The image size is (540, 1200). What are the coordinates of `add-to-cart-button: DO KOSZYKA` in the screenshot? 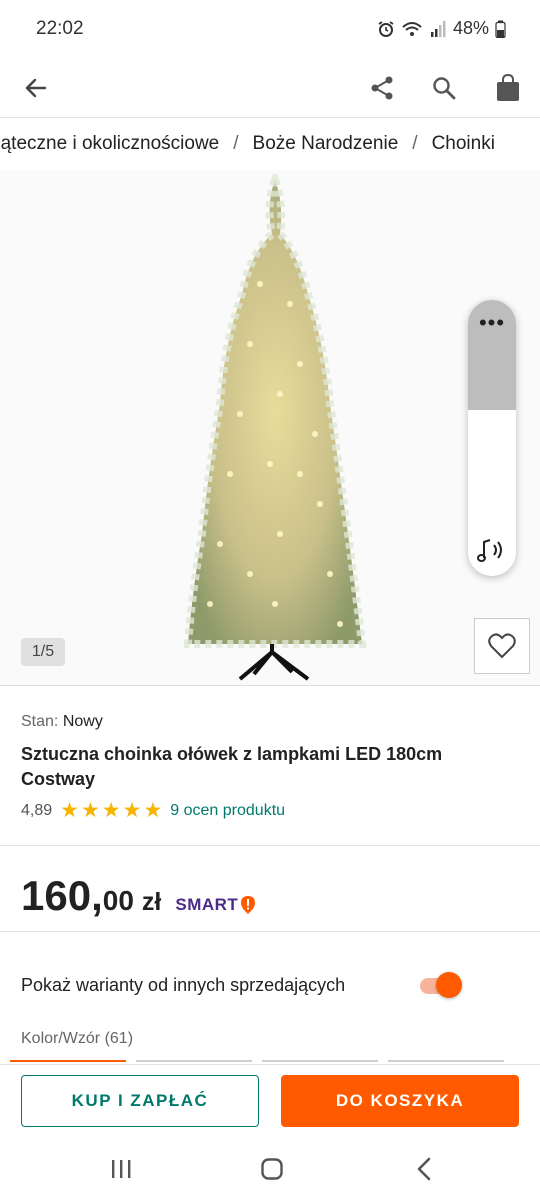 It's located at (400, 1101).